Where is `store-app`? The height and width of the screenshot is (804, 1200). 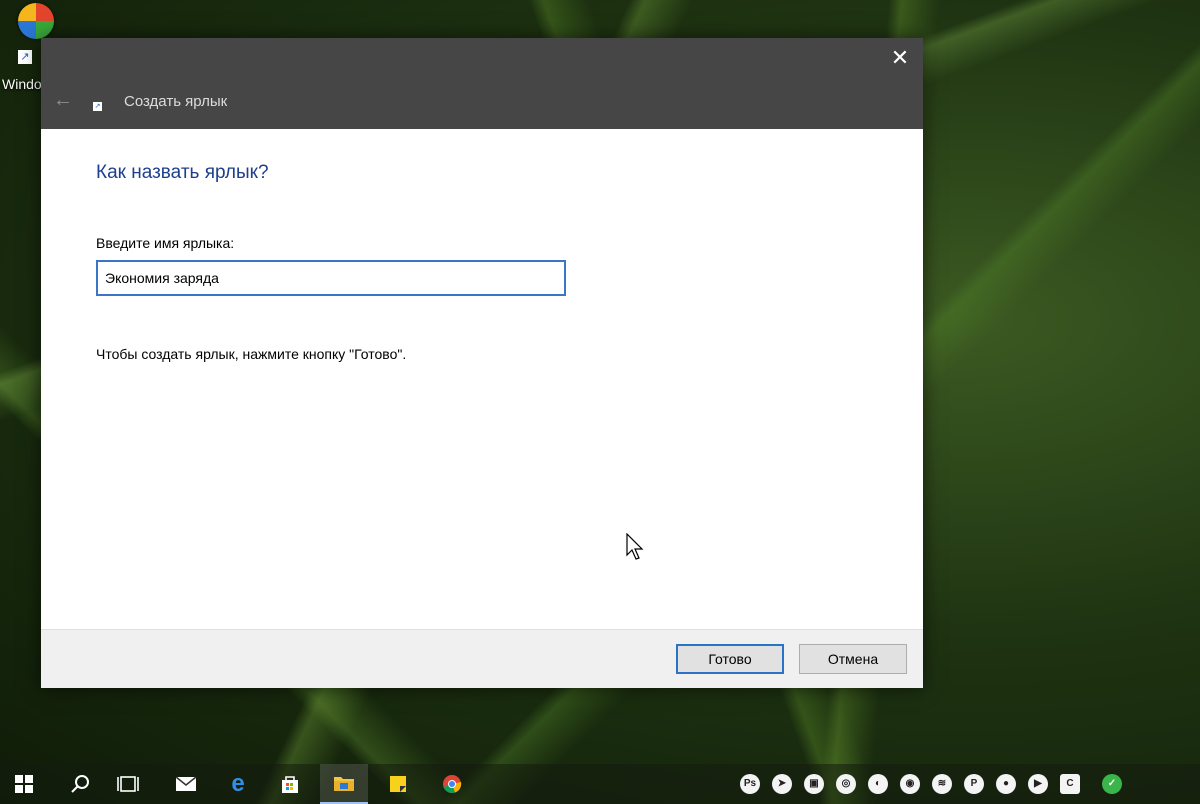 store-app is located at coordinates (290, 784).